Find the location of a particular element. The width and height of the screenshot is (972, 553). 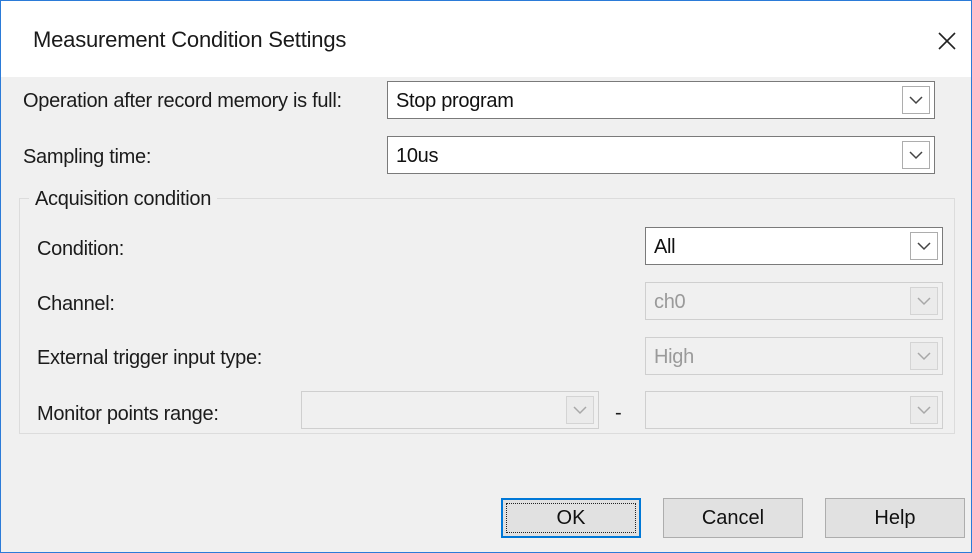

close-icon is located at coordinates (947, 41).